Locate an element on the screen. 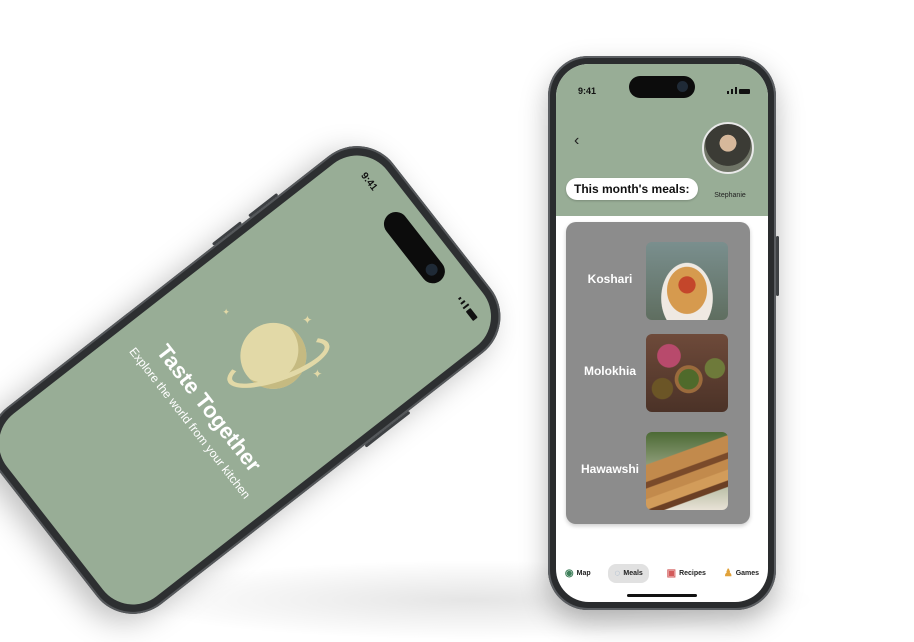 The image size is (914, 642). nav-label: Games is located at coordinates (747, 573).